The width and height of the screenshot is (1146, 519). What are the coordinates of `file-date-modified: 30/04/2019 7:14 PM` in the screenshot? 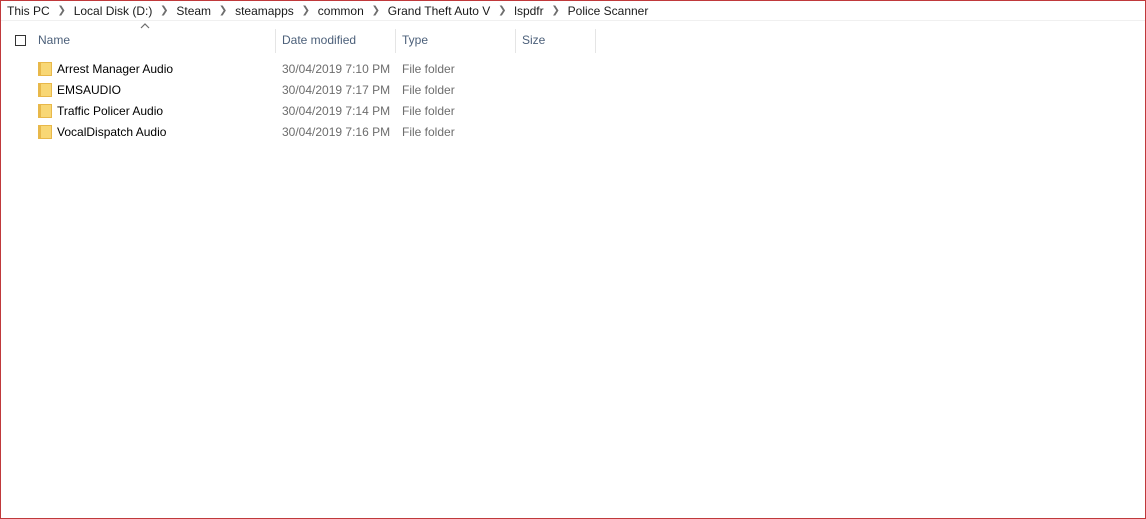 It's located at (336, 111).